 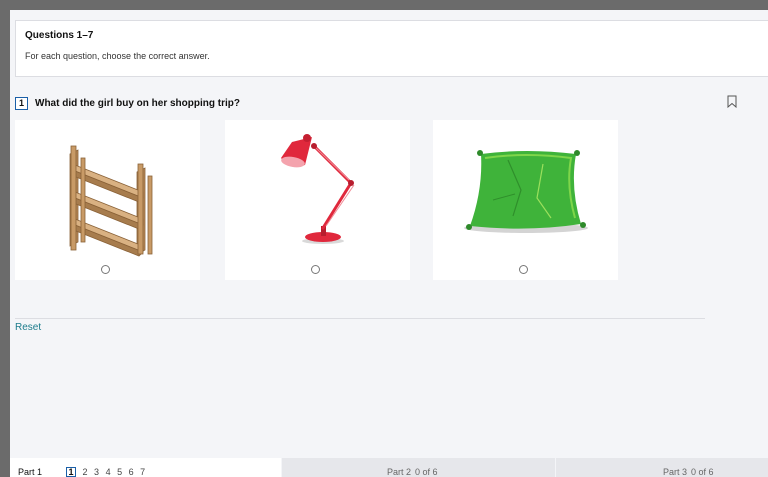 What do you see at coordinates (318, 189) in the screenshot?
I see `desk-lamp-image` at bounding box center [318, 189].